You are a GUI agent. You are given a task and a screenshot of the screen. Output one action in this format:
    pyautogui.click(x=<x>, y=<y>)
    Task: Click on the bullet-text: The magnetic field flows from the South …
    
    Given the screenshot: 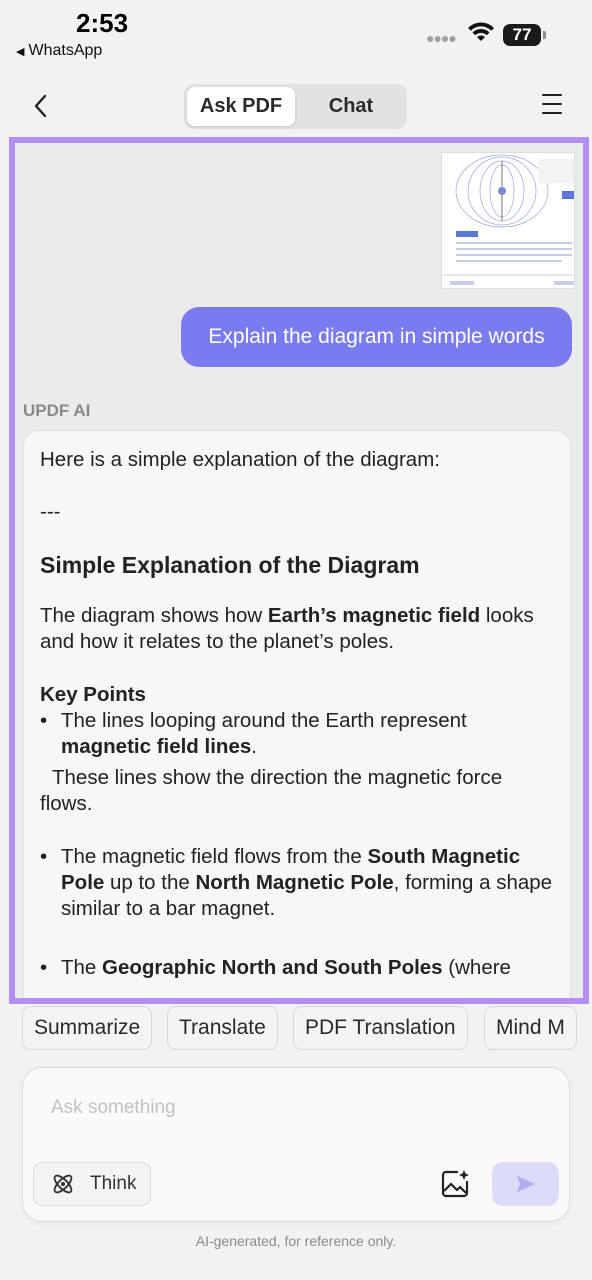 What is the action you would take?
    pyautogui.click(x=307, y=883)
    